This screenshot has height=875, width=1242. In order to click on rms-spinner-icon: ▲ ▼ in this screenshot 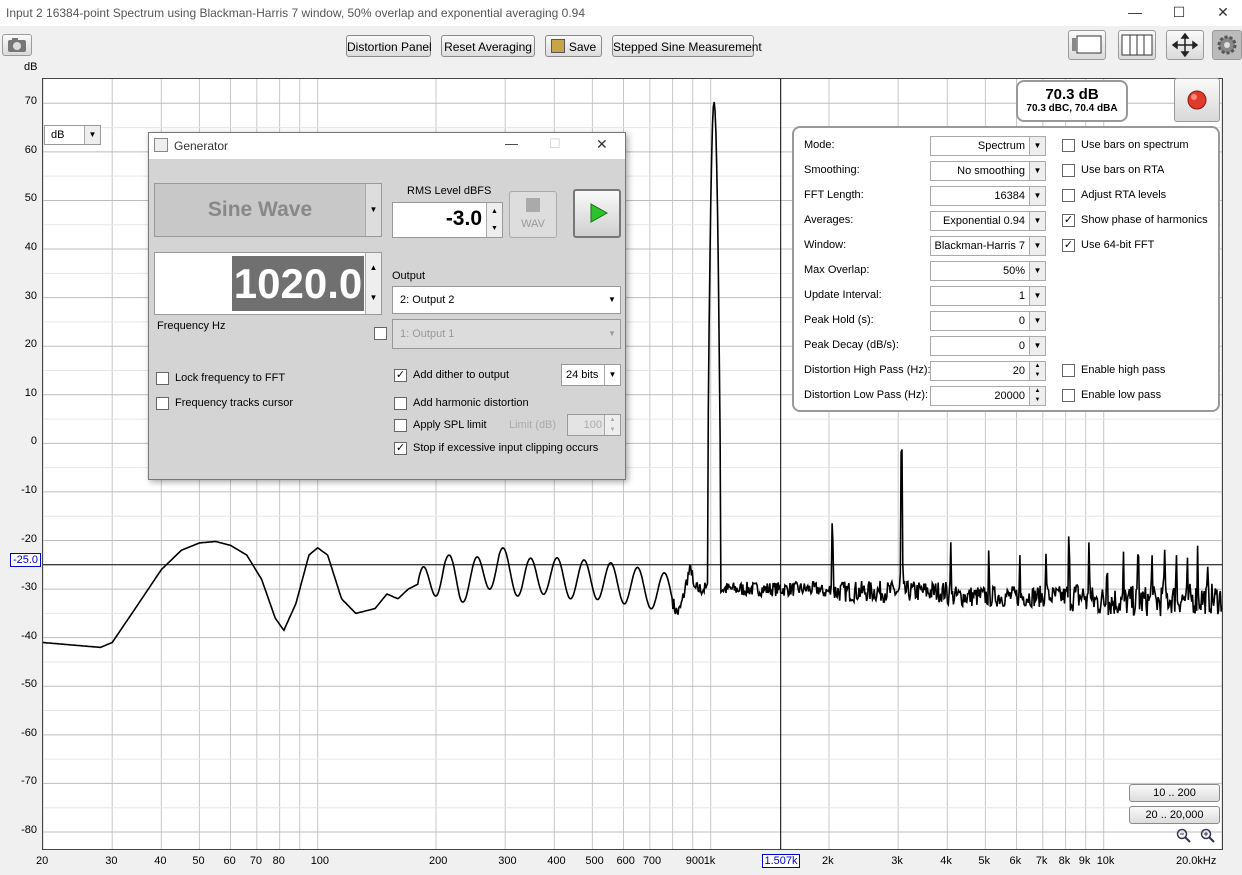, I will do `click(494, 220)`.